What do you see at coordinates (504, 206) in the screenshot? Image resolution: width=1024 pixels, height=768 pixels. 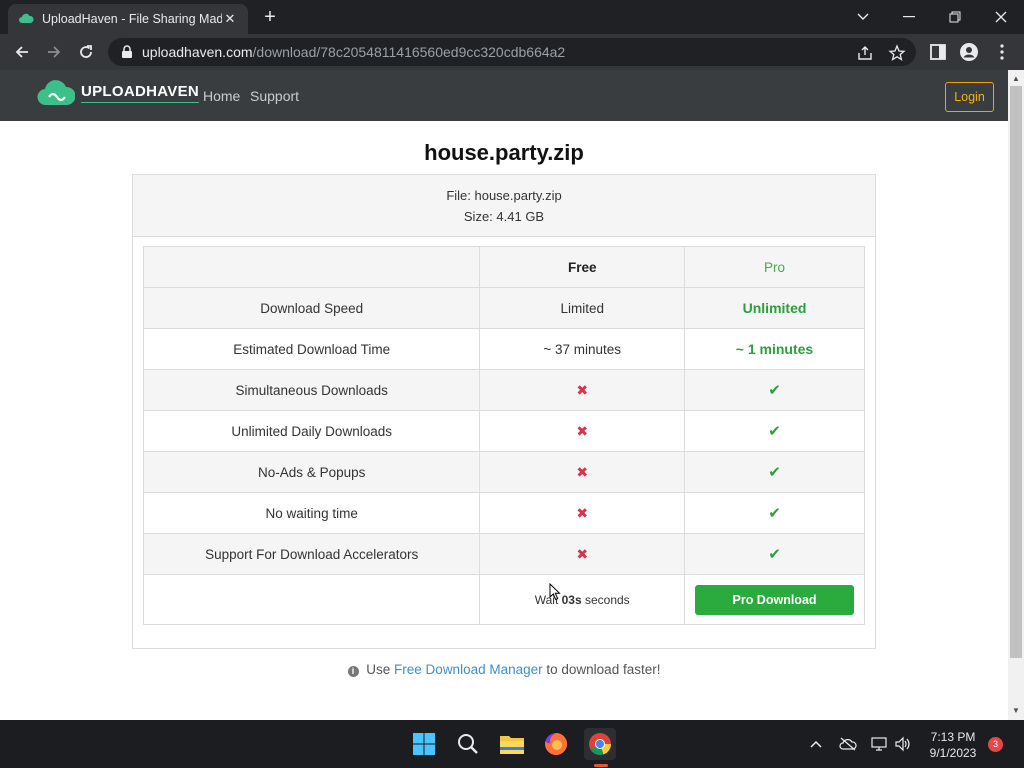 I see `file-info: File: house.party.zip Size: 4.41 GB` at bounding box center [504, 206].